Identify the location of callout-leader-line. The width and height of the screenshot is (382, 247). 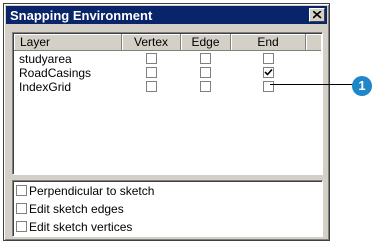
(314, 84).